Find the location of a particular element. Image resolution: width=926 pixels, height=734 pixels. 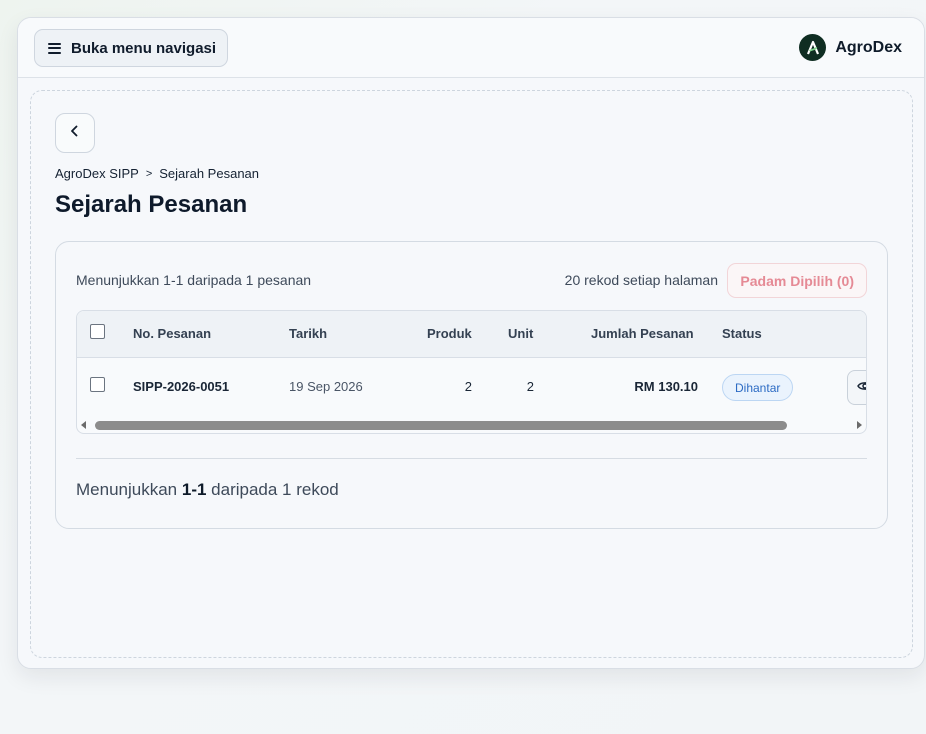

scroll-right-arrow-icon is located at coordinates (859, 425).